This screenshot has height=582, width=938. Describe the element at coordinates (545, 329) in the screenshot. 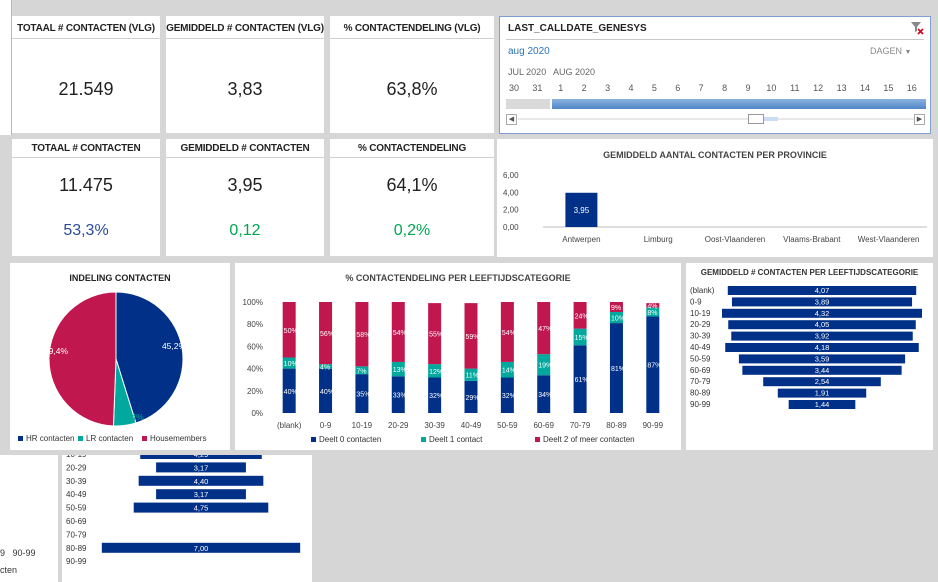

I see `data-label: 47%` at that location.